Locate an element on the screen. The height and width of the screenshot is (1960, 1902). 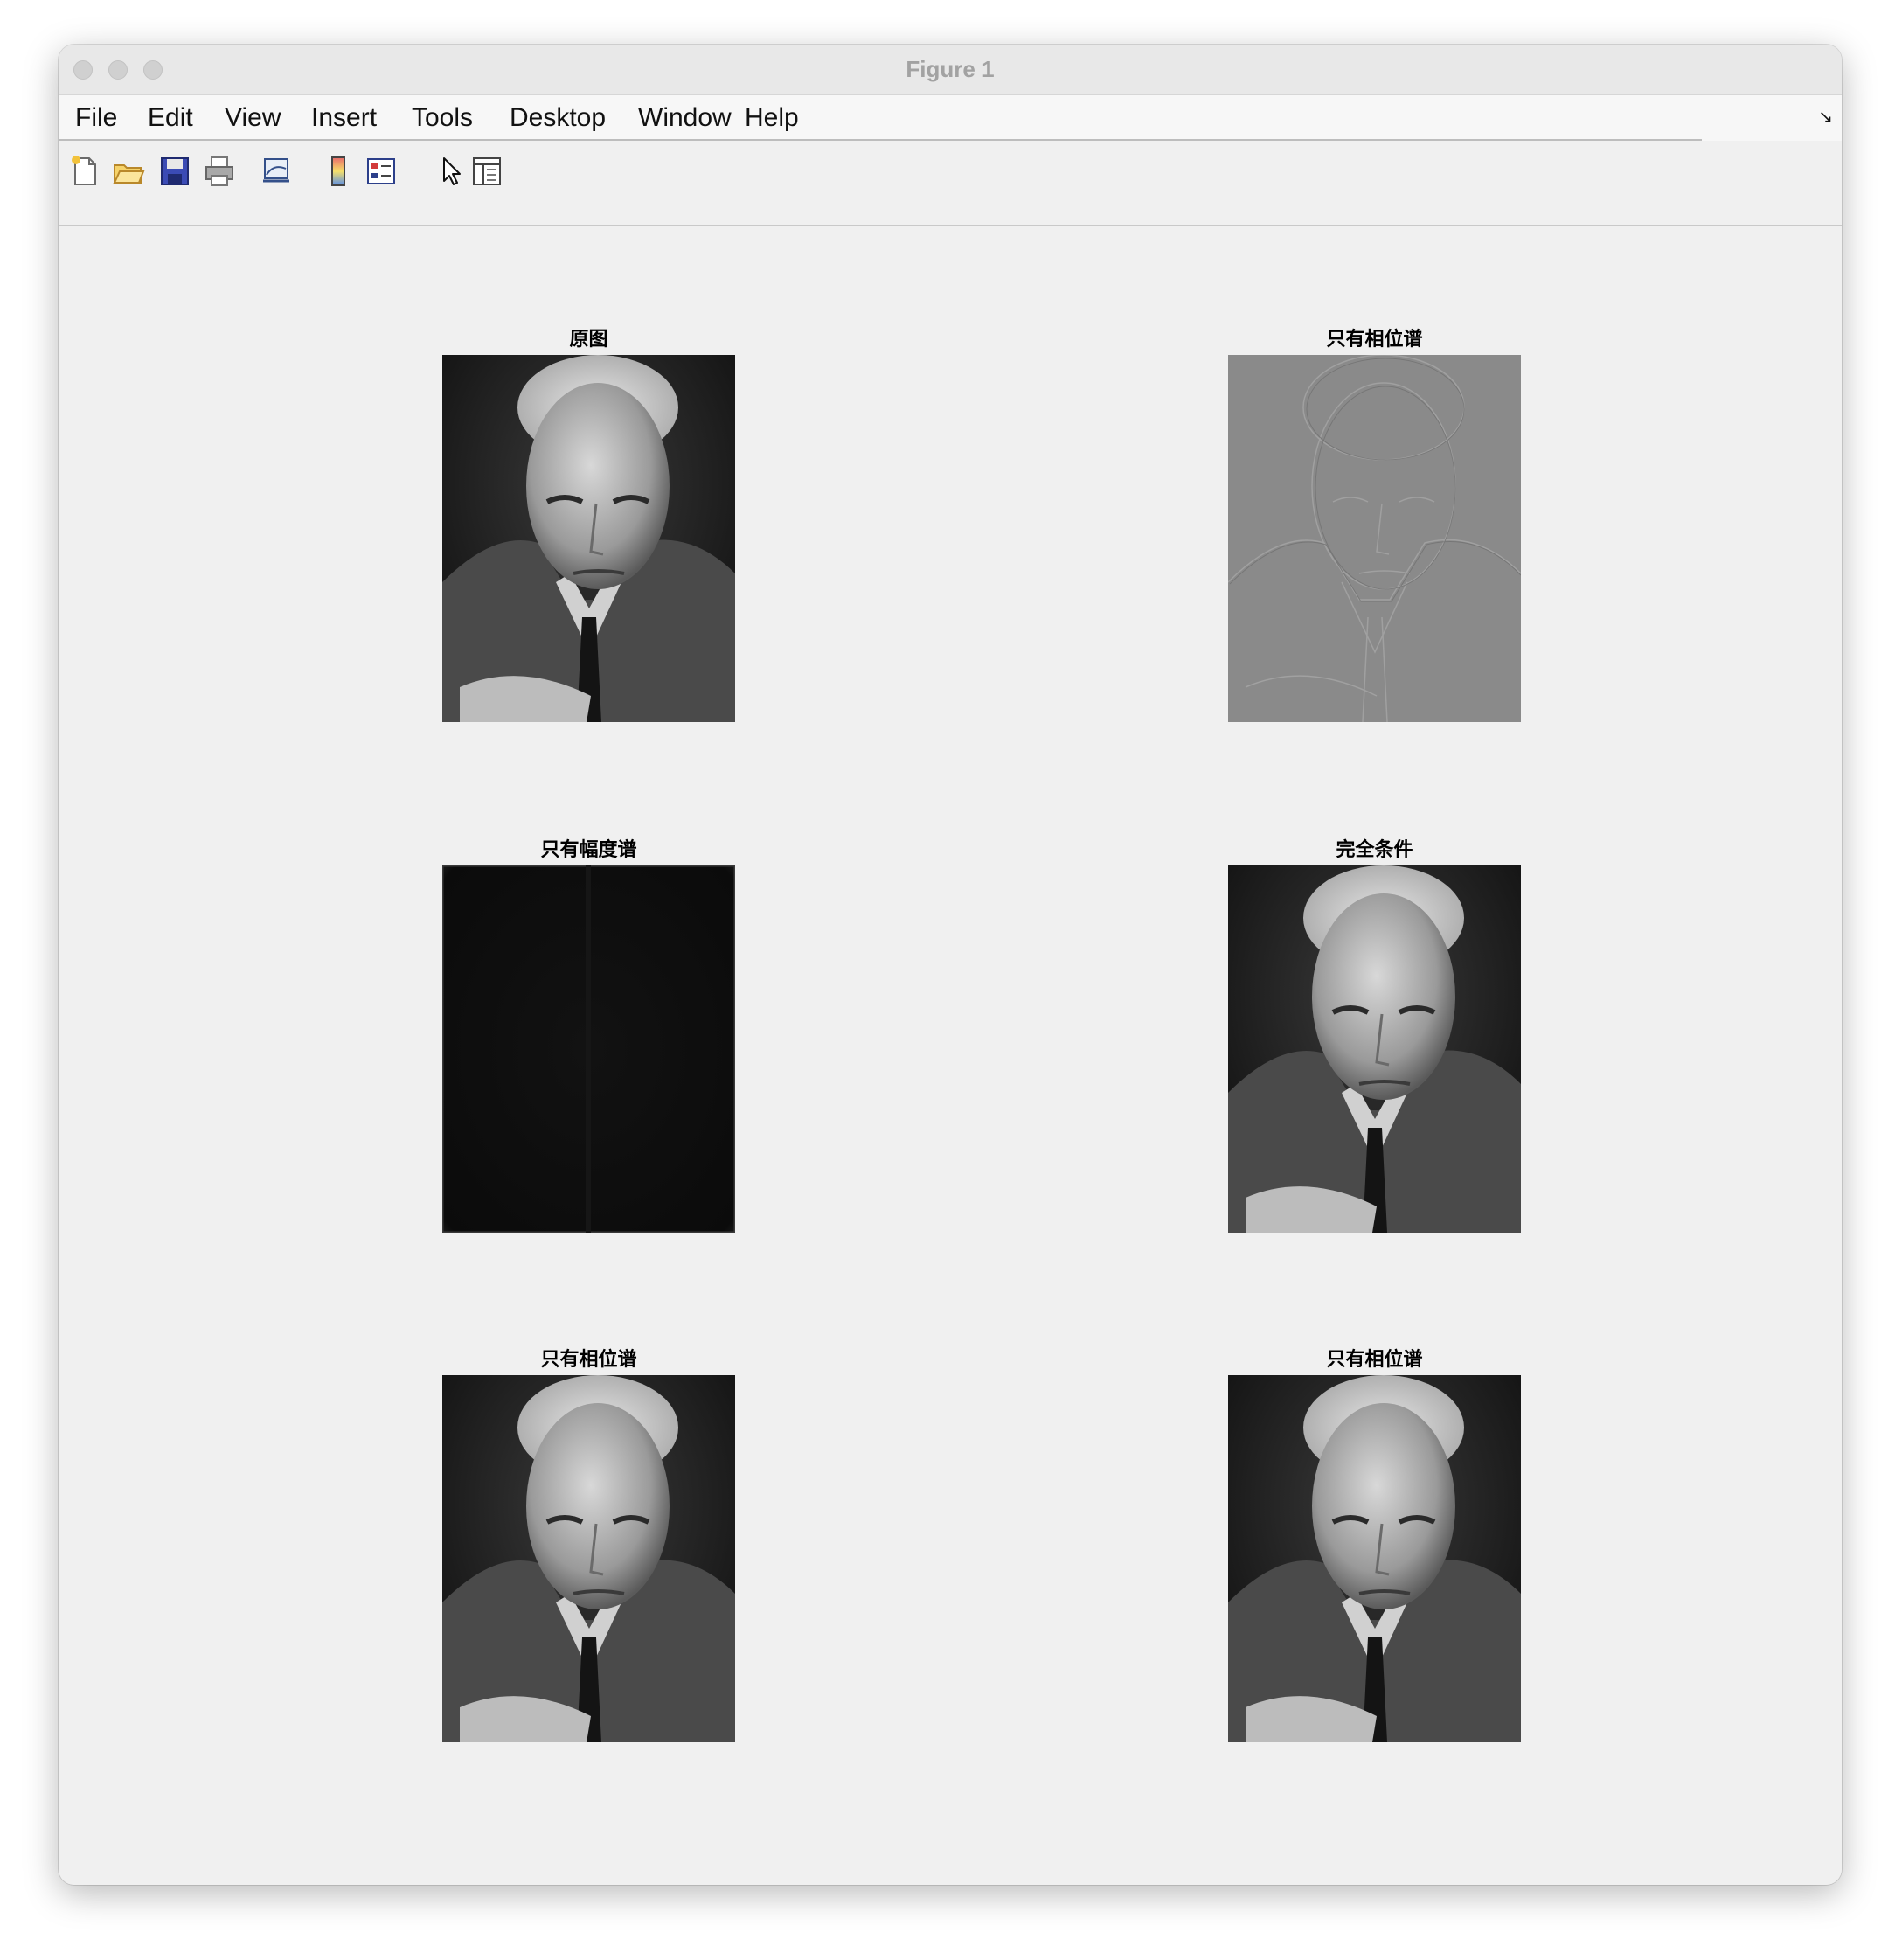
subplot-title-original: 原图 is located at coordinates (588, 339).